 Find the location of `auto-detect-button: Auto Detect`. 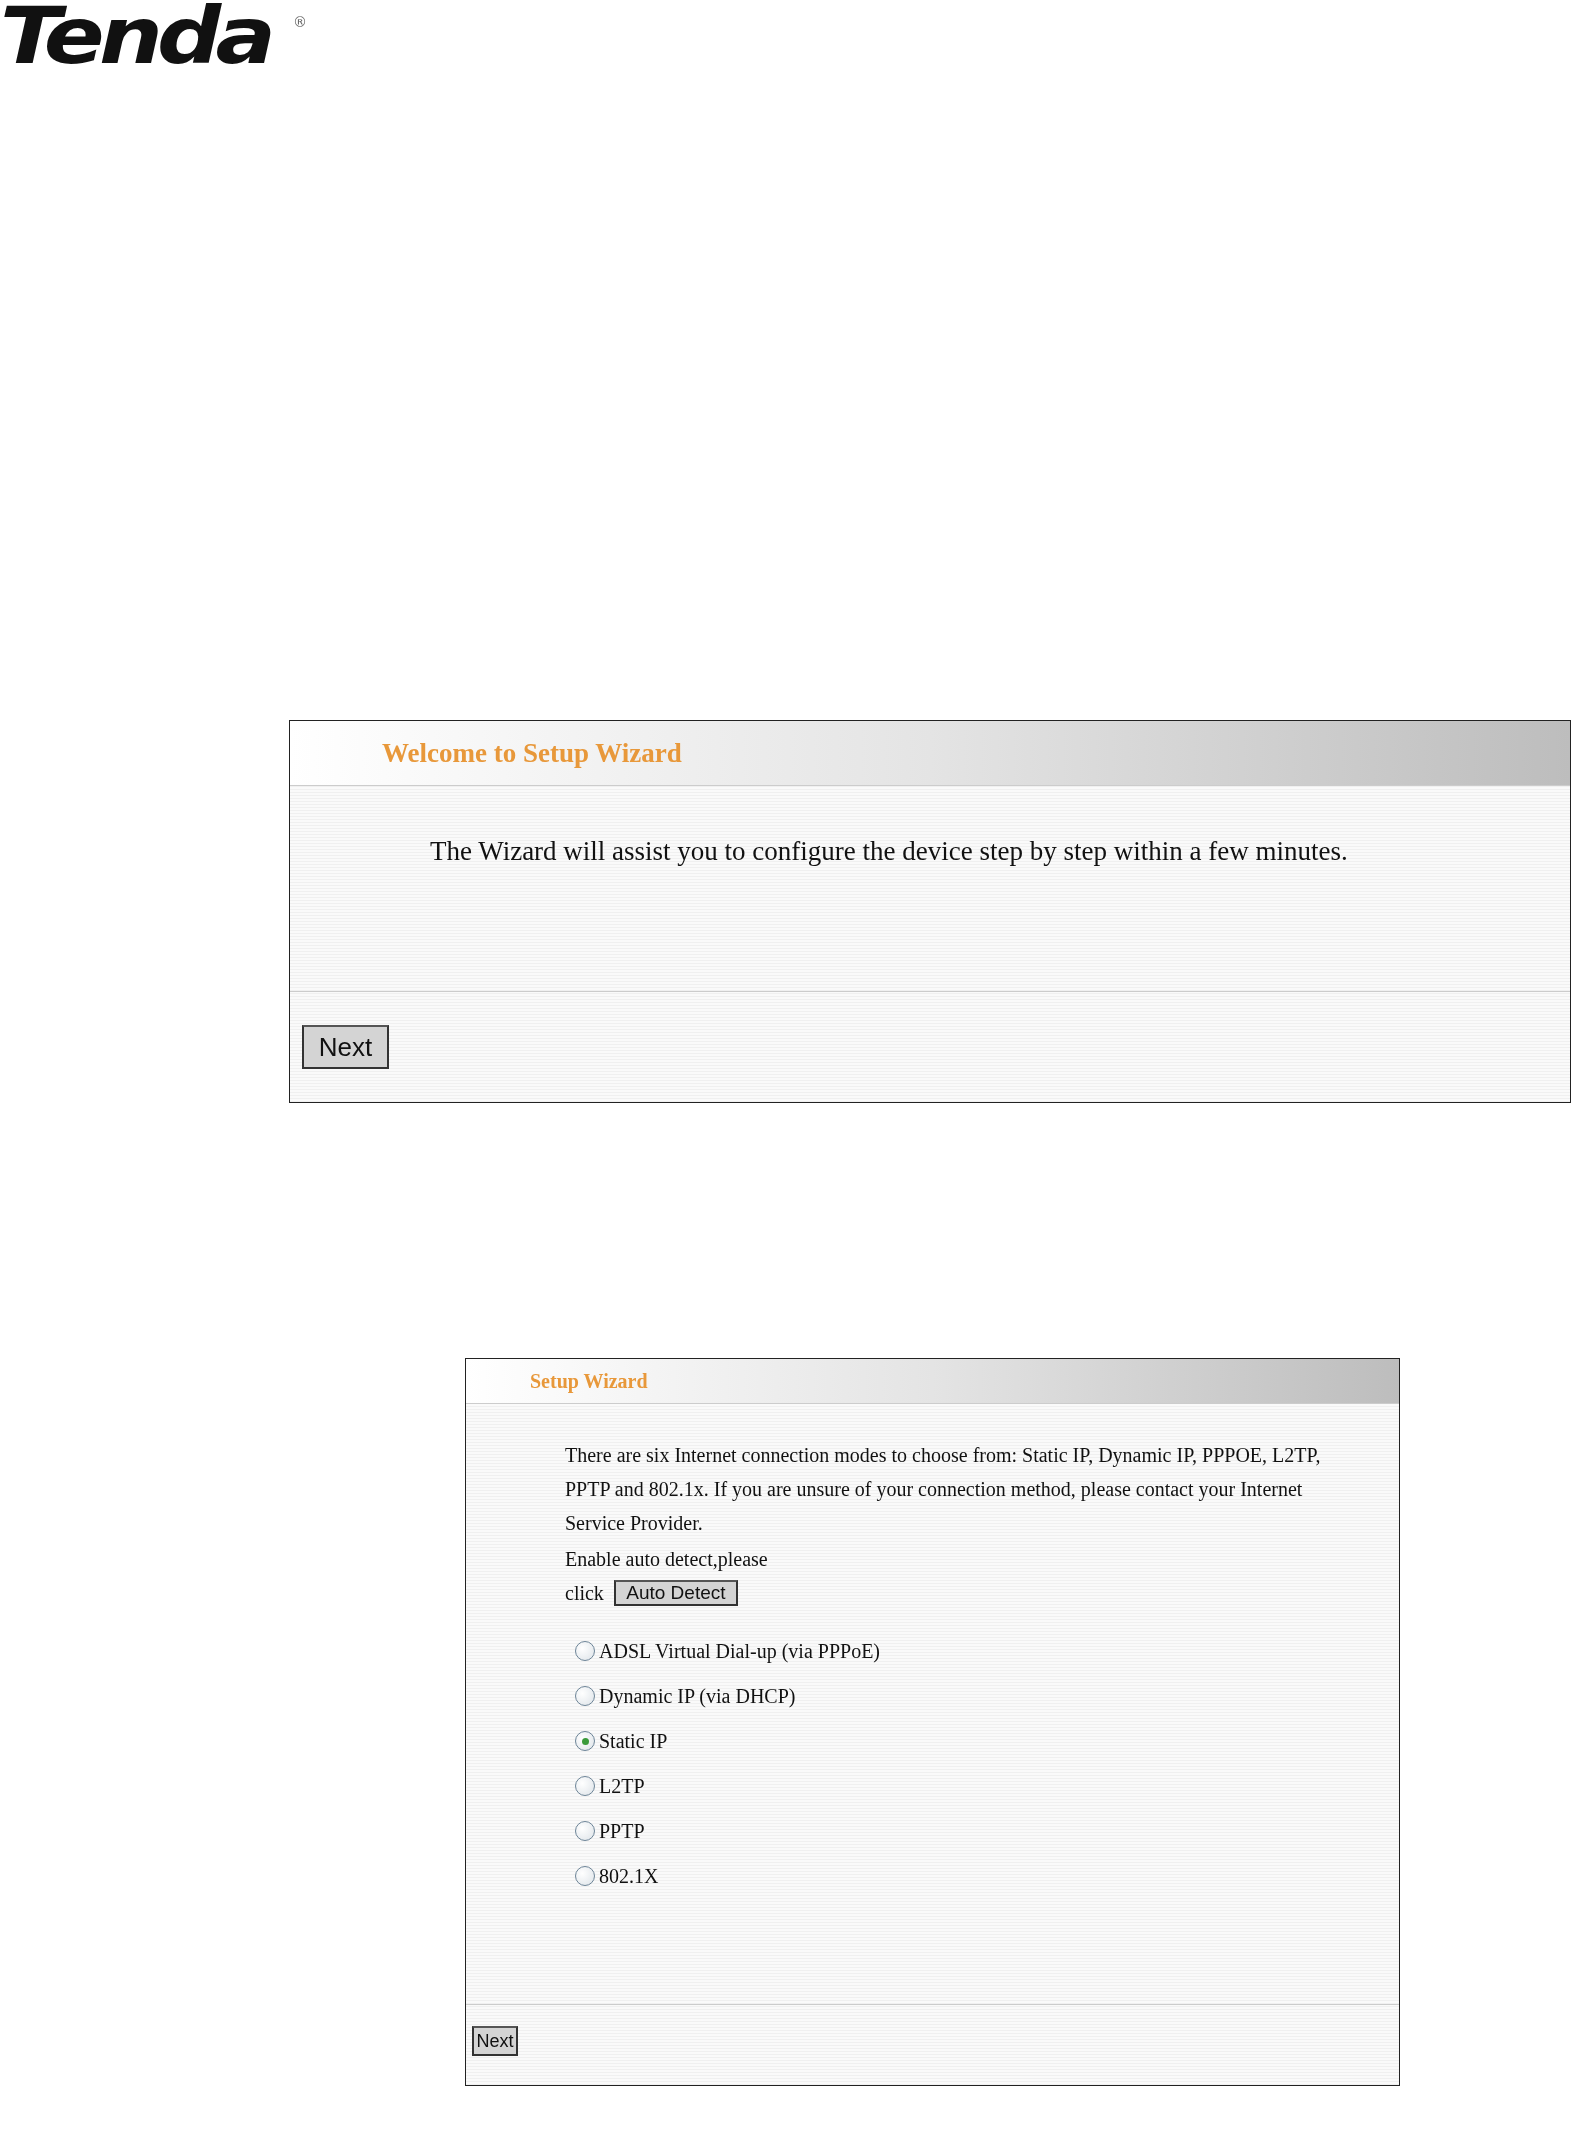

auto-detect-button: Auto Detect is located at coordinates (675, 1593).